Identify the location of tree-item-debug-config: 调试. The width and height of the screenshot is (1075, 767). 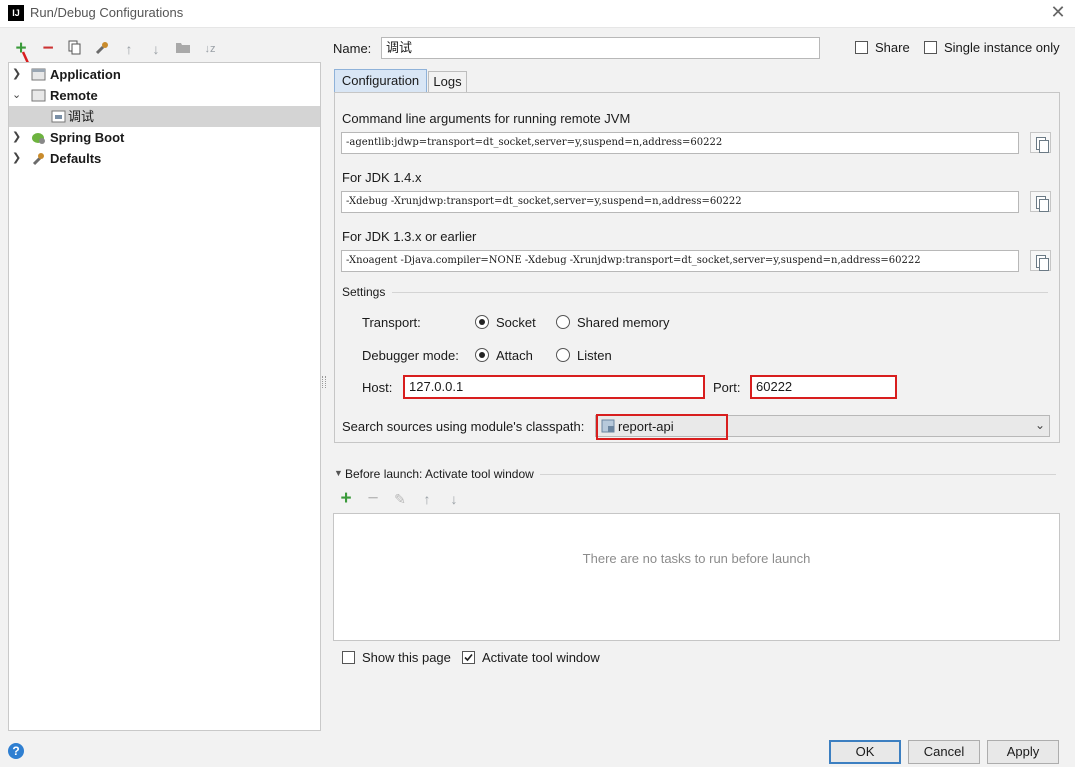
(164, 116).